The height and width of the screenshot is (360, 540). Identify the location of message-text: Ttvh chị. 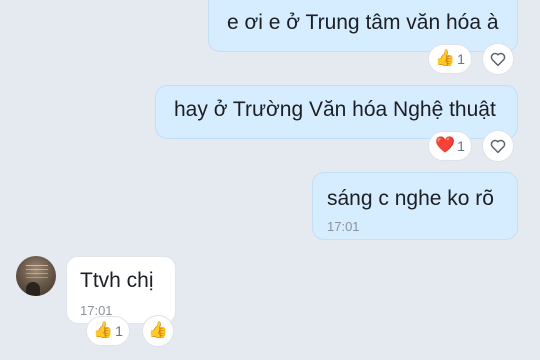
(117, 280).